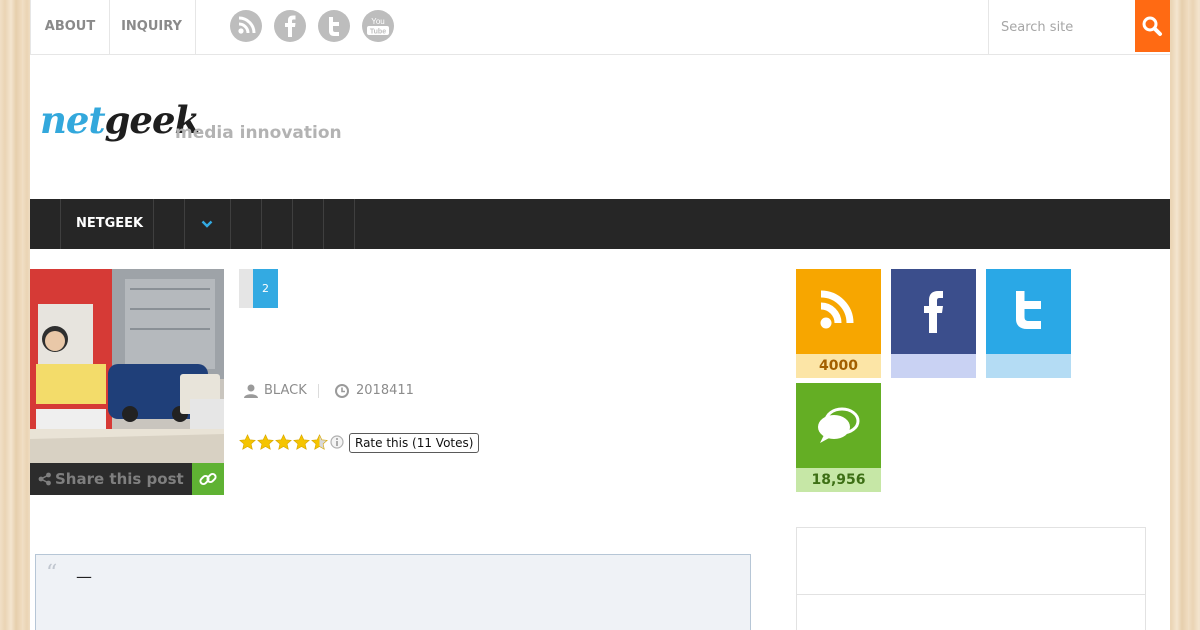 Image resolution: width=1200 pixels, height=630 pixels. I want to click on youtube-you-label: You, so click(378, 21).